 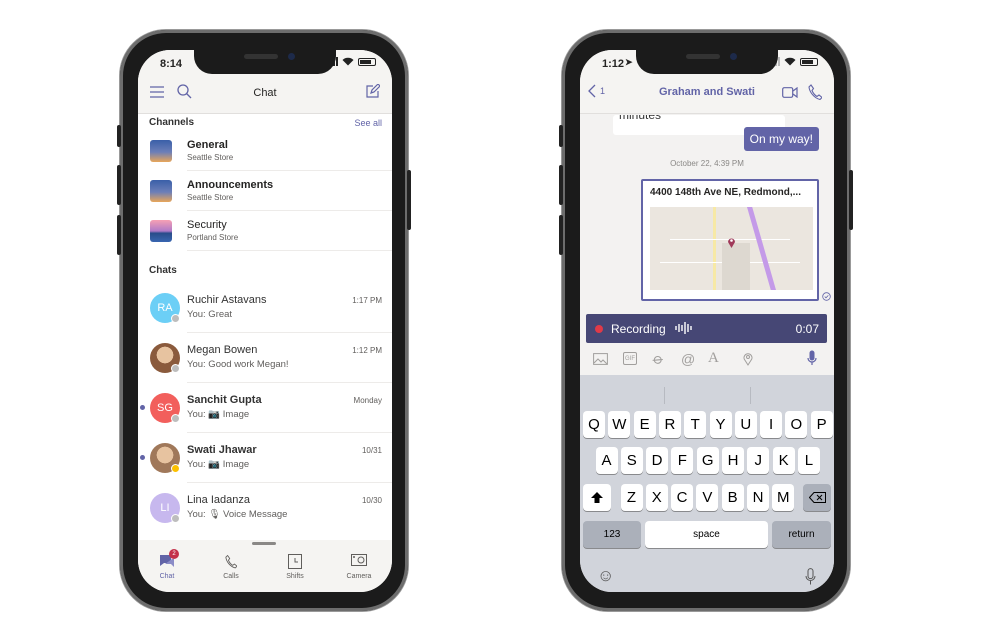 What do you see at coordinates (264, 543) in the screenshot?
I see `drag-handle` at bounding box center [264, 543].